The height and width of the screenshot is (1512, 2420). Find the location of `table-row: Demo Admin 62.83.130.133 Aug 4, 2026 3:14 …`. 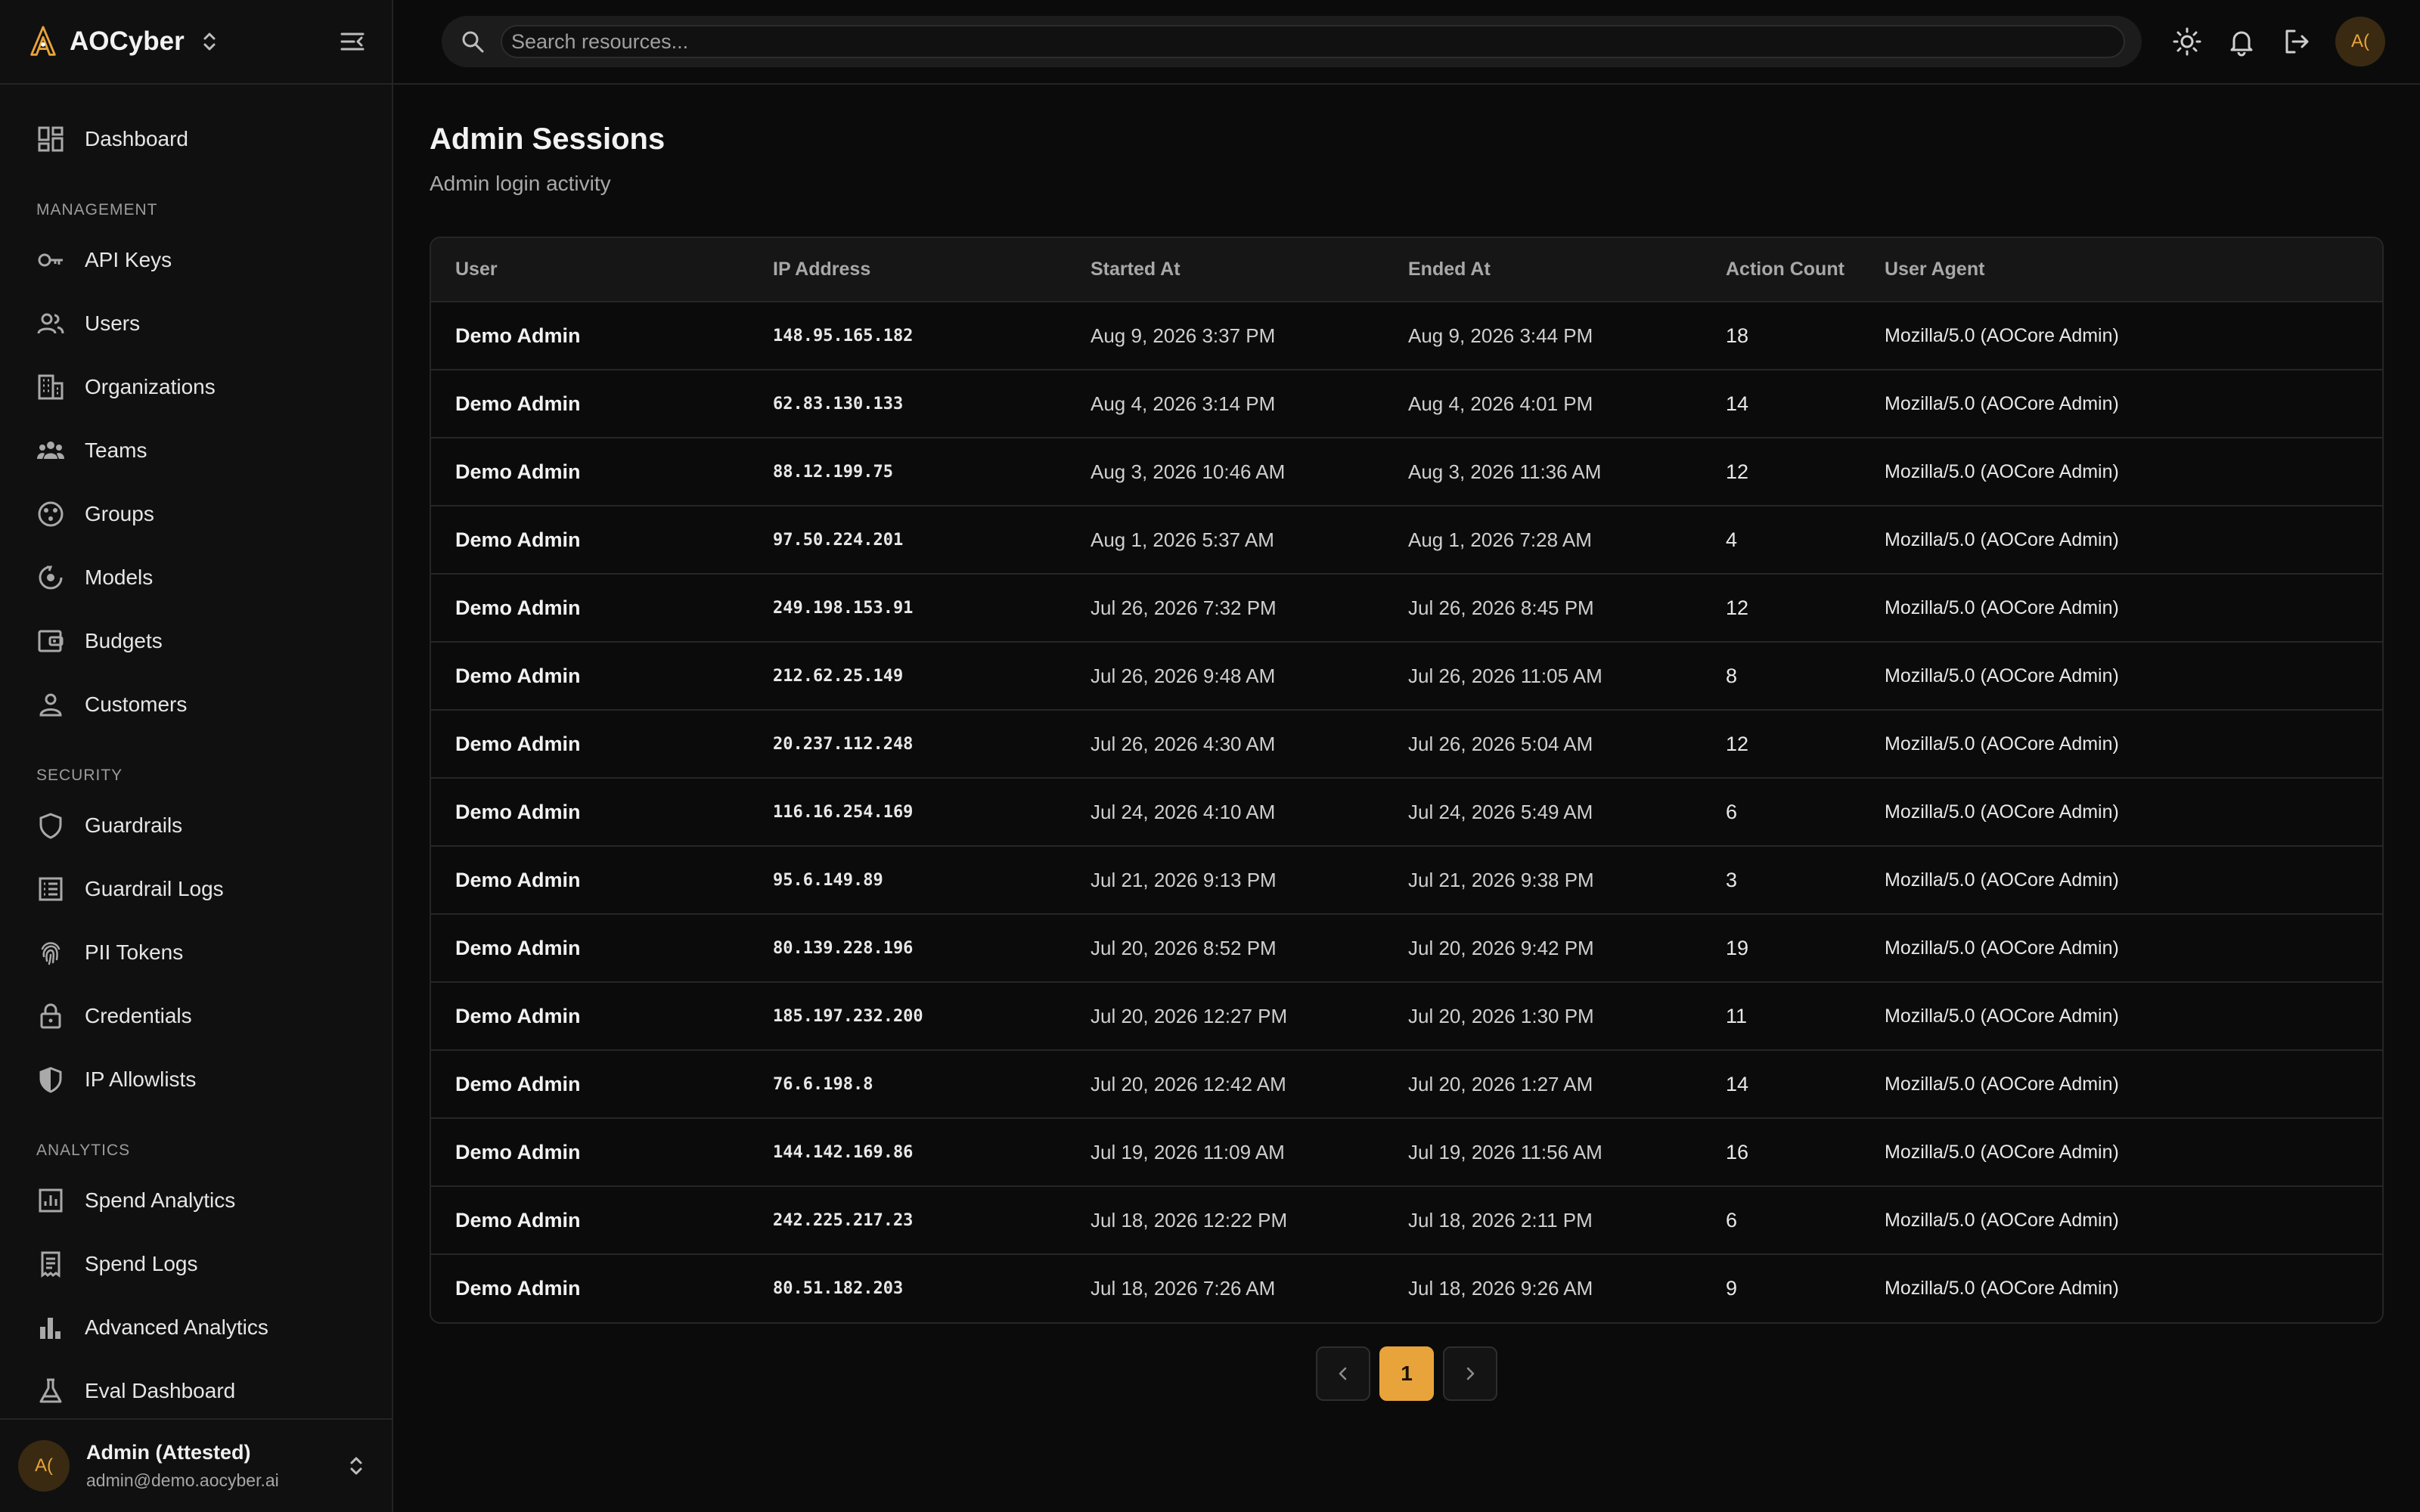

table-row: Demo Admin 62.83.130.133 Aug 4, 2026 3:14 … is located at coordinates (1406, 404).